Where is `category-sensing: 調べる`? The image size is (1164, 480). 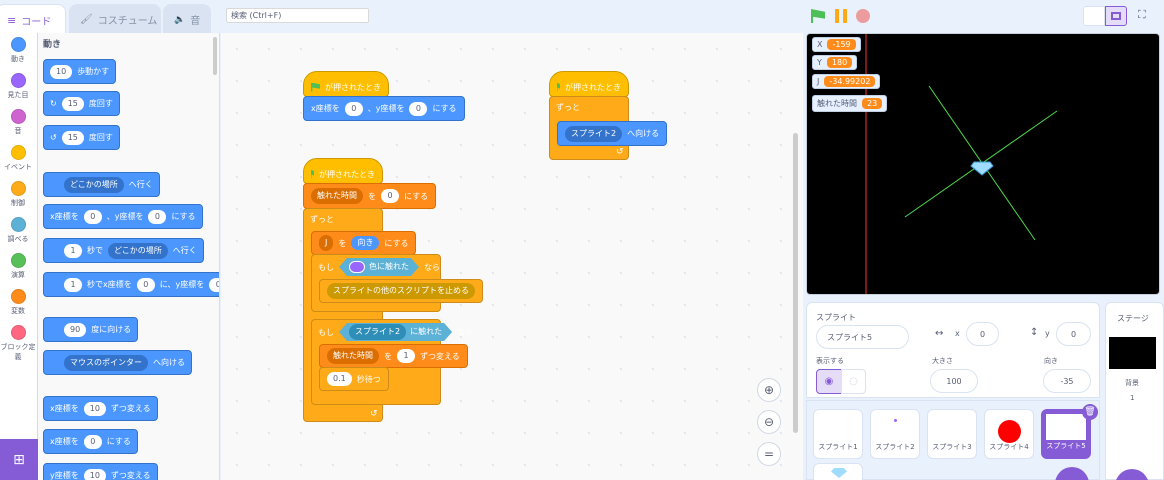 category-sensing: 調べる is located at coordinates (18, 230).